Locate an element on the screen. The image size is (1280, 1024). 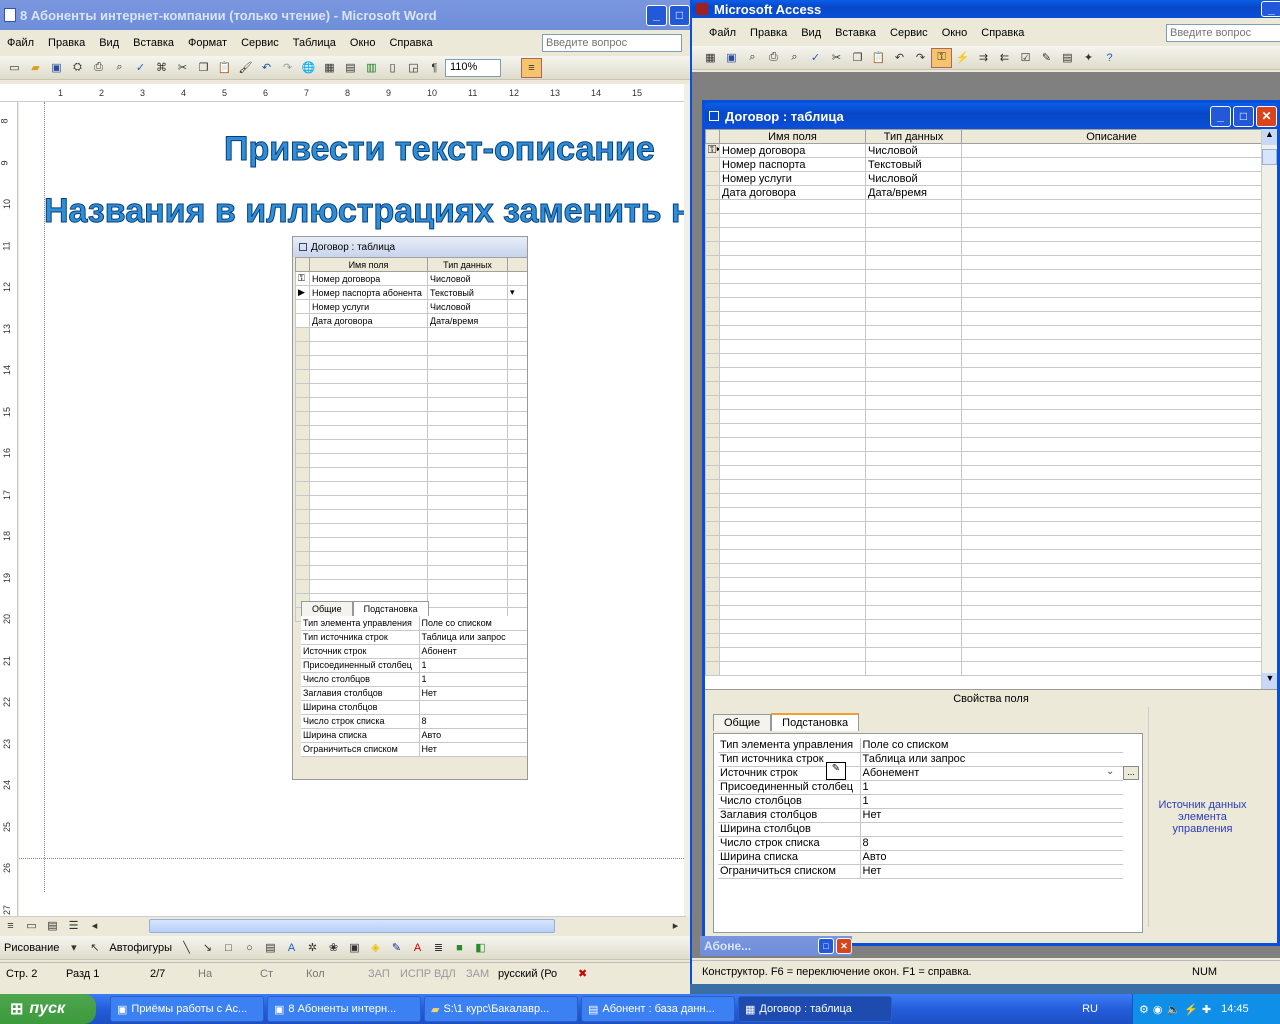
status-ovr: ЗАМ is located at coordinates (482, 974).